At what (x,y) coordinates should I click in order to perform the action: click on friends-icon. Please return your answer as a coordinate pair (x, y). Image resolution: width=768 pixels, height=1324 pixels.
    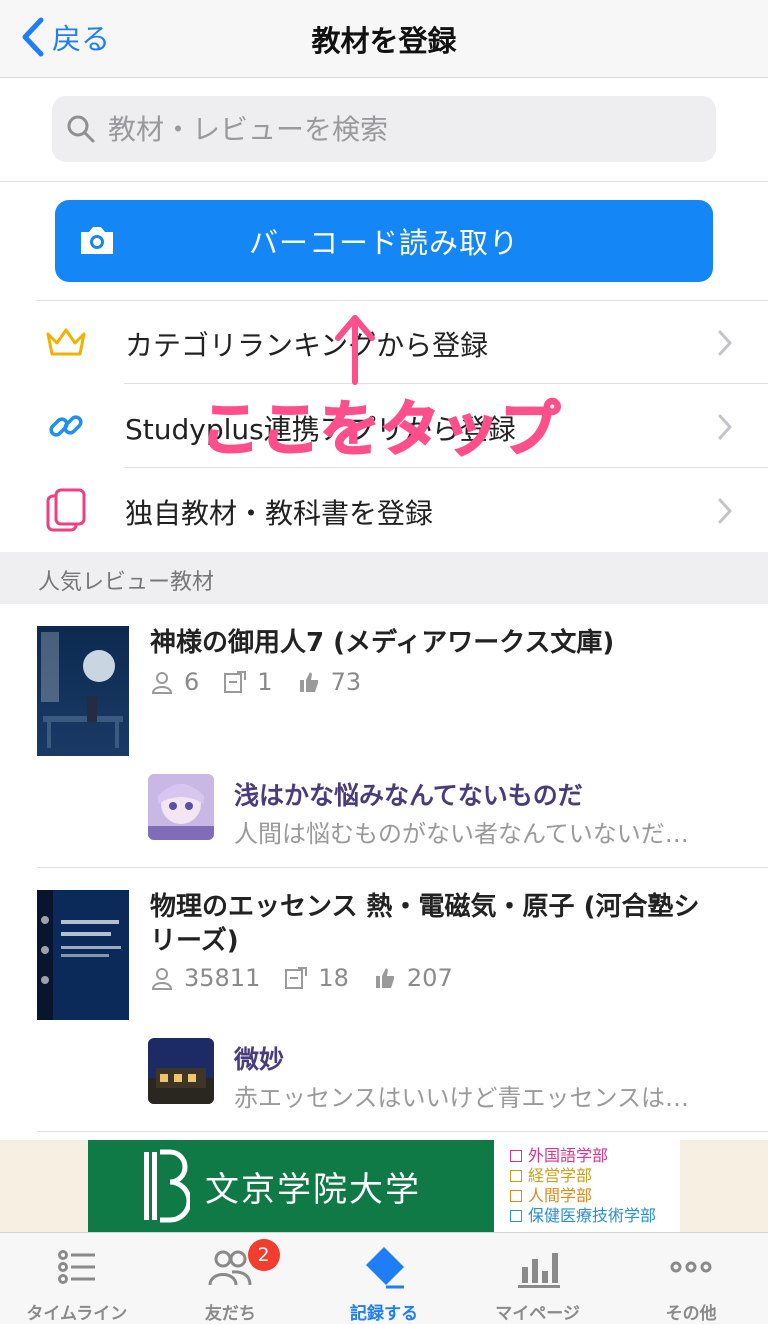
    Looking at the image, I should click on (230, 1268).